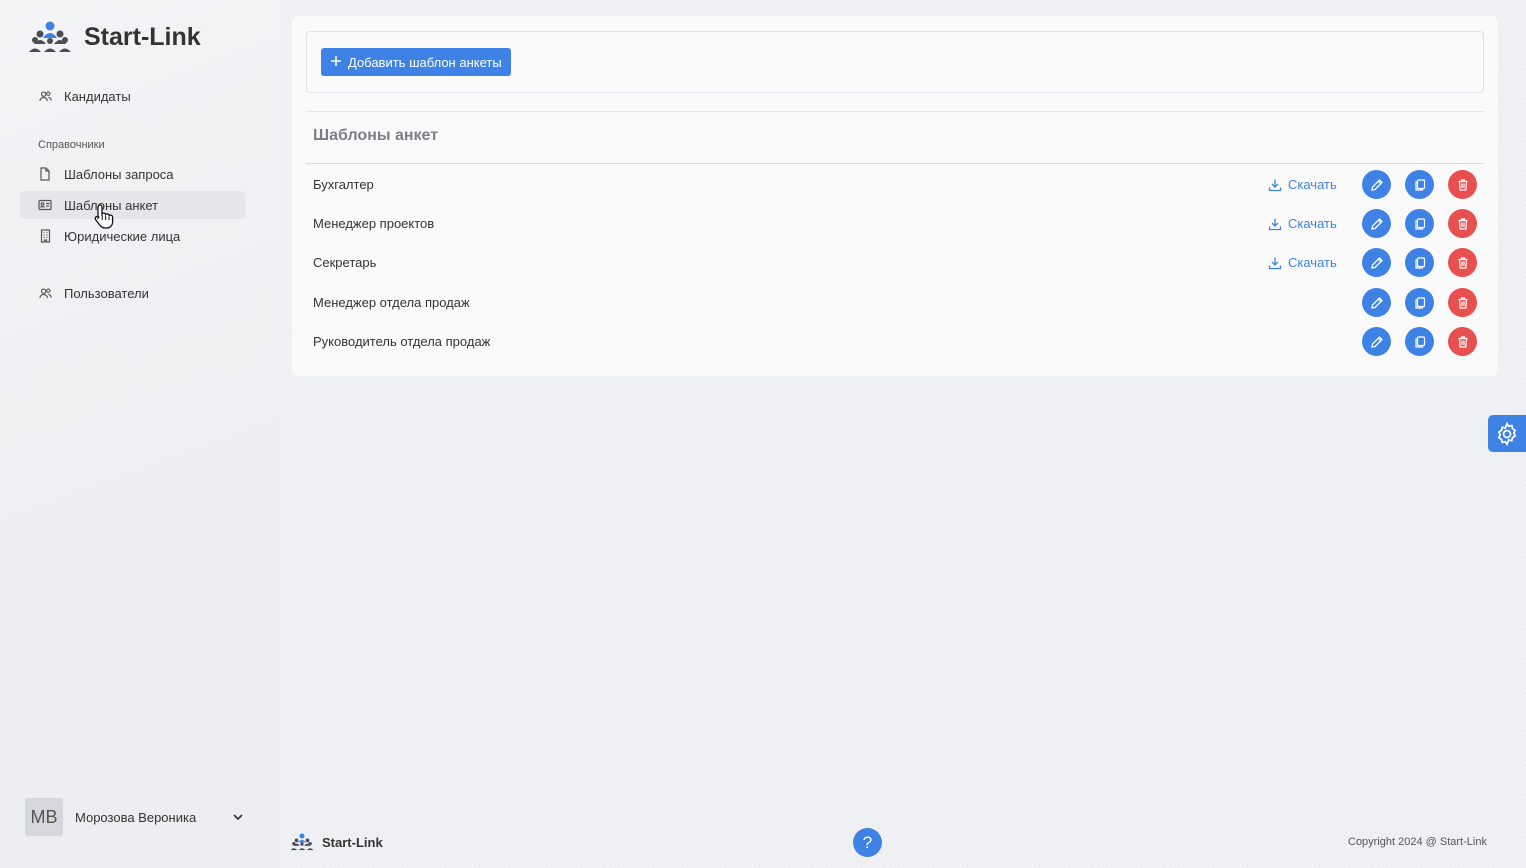  I want to click on table-row: Менеджер проектов Скачать, so click(895, 223).